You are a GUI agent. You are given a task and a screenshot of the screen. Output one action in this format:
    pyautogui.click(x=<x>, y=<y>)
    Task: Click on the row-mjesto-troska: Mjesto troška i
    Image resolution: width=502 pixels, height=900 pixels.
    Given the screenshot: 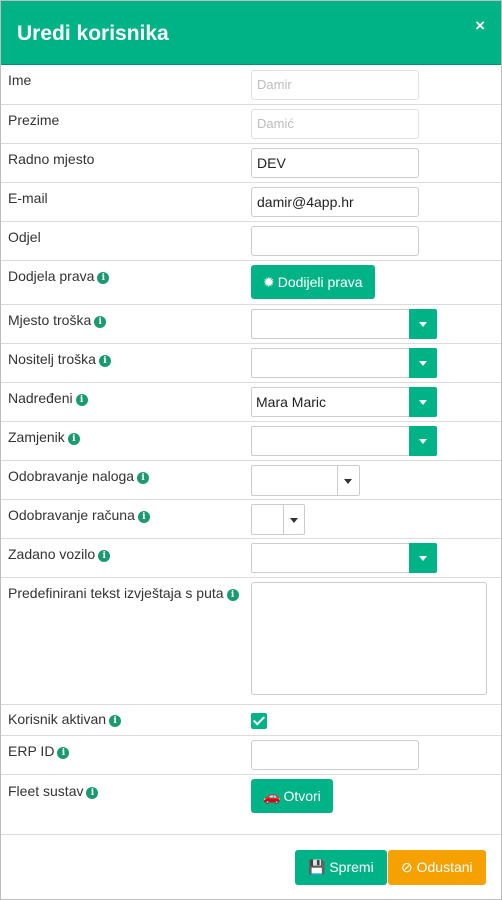 What is the action you would take?
    pyautogui.click(x=251, y=324)
    